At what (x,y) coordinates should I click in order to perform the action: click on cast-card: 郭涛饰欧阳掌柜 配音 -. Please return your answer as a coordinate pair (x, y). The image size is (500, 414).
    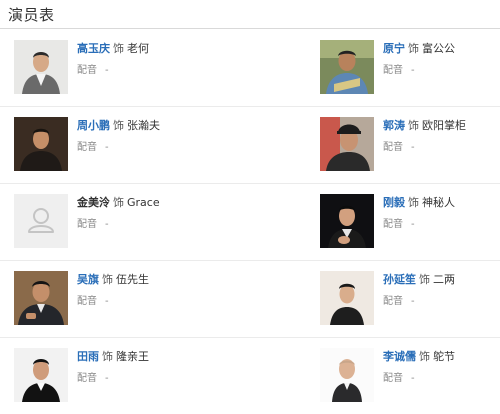
    Looking at the image, I should click on (410, 145).